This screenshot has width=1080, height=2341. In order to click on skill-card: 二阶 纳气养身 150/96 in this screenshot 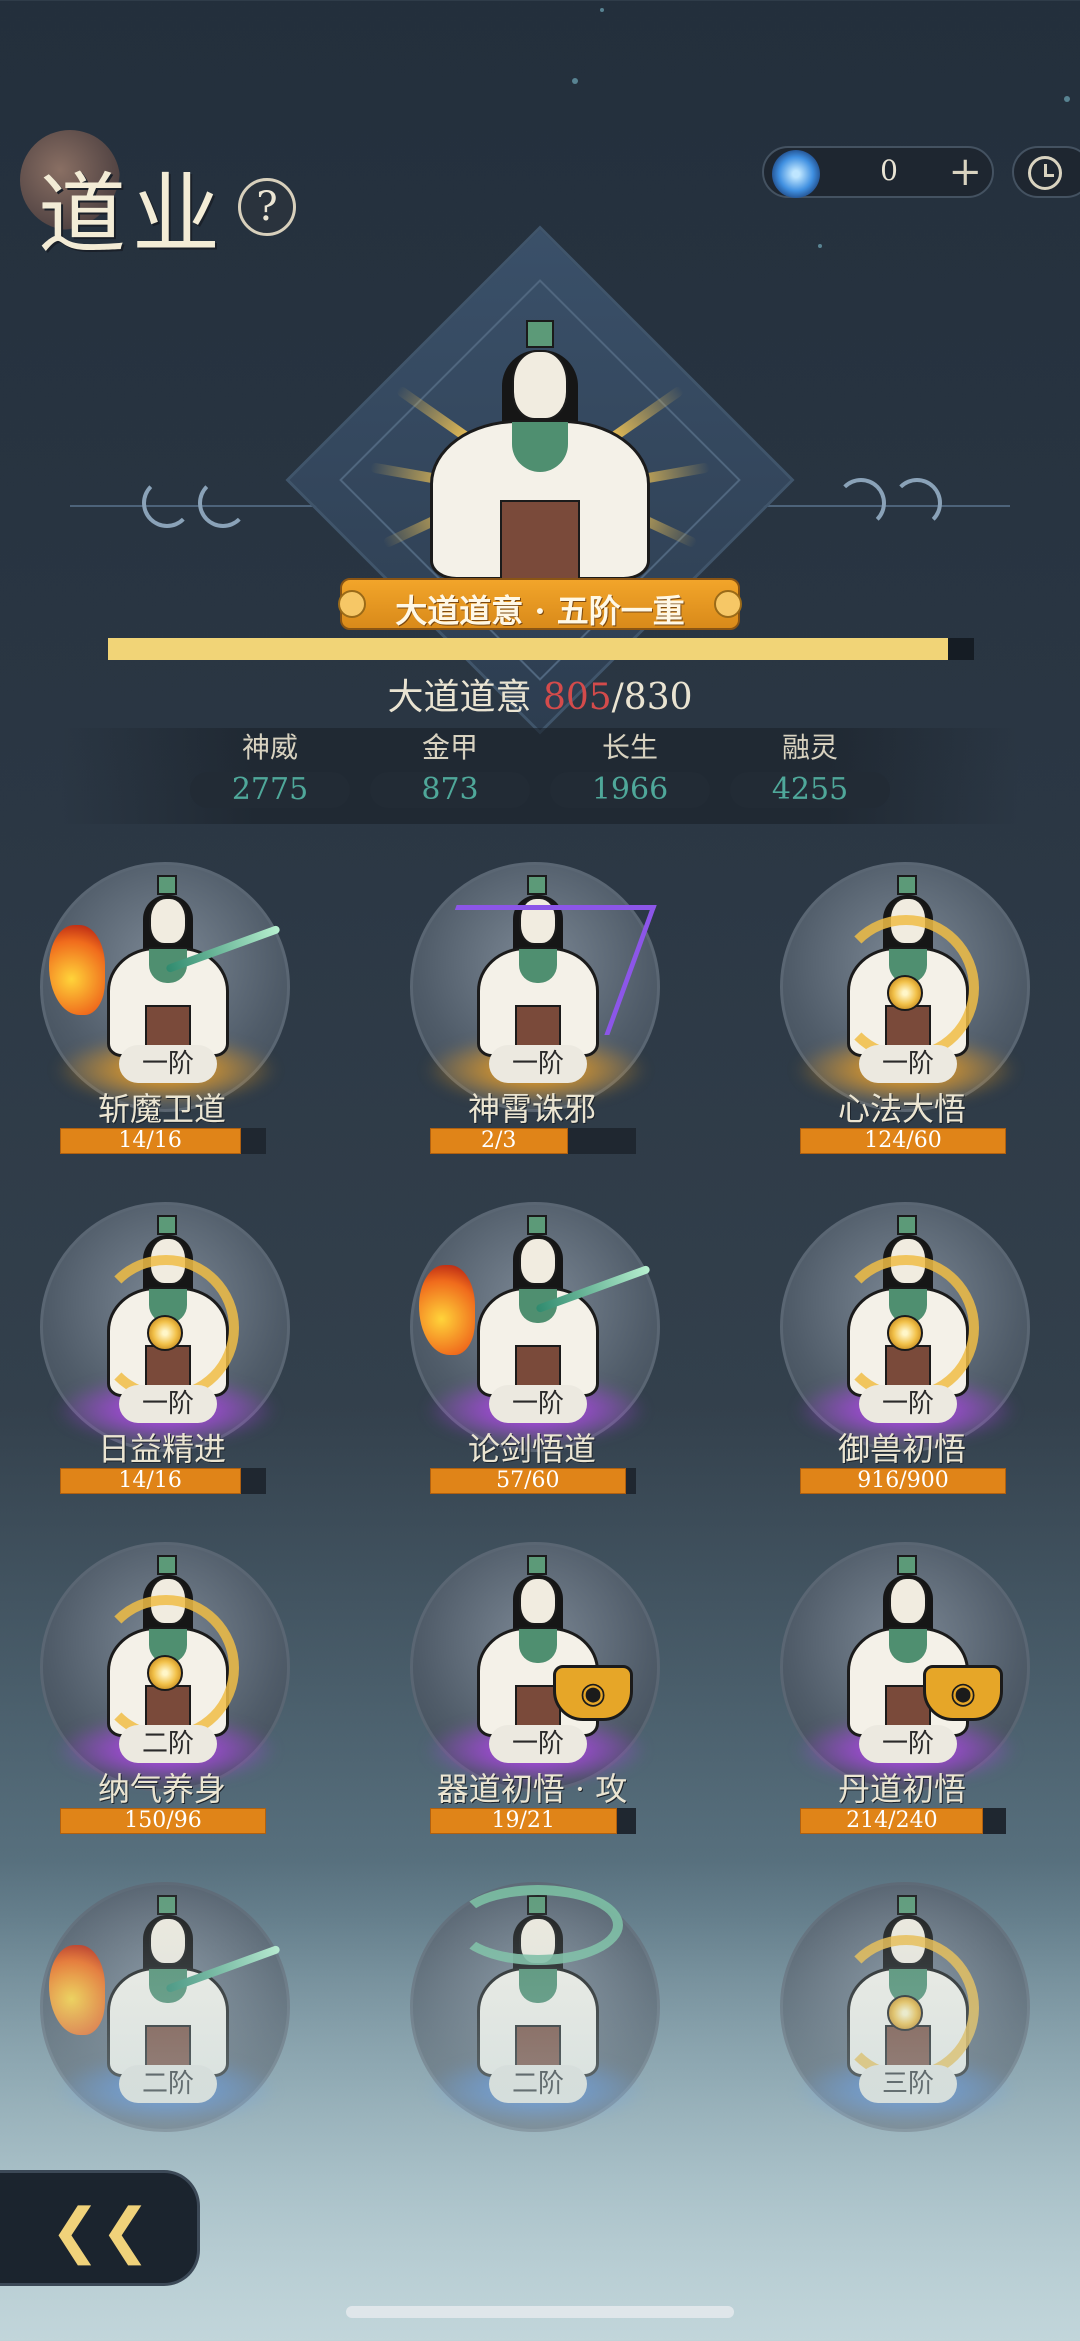, I will do `click(146, 1697)`.